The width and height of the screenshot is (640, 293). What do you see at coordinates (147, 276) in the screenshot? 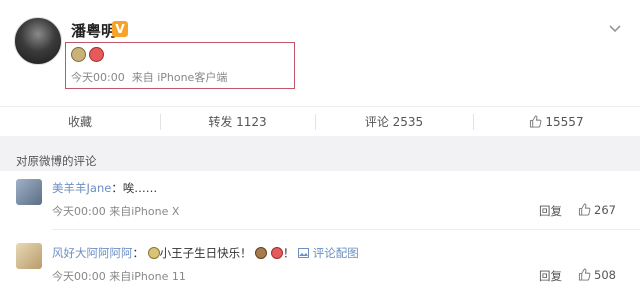
I see `comment-source: 来自iPhone 11` at bounding box center [147, 276].